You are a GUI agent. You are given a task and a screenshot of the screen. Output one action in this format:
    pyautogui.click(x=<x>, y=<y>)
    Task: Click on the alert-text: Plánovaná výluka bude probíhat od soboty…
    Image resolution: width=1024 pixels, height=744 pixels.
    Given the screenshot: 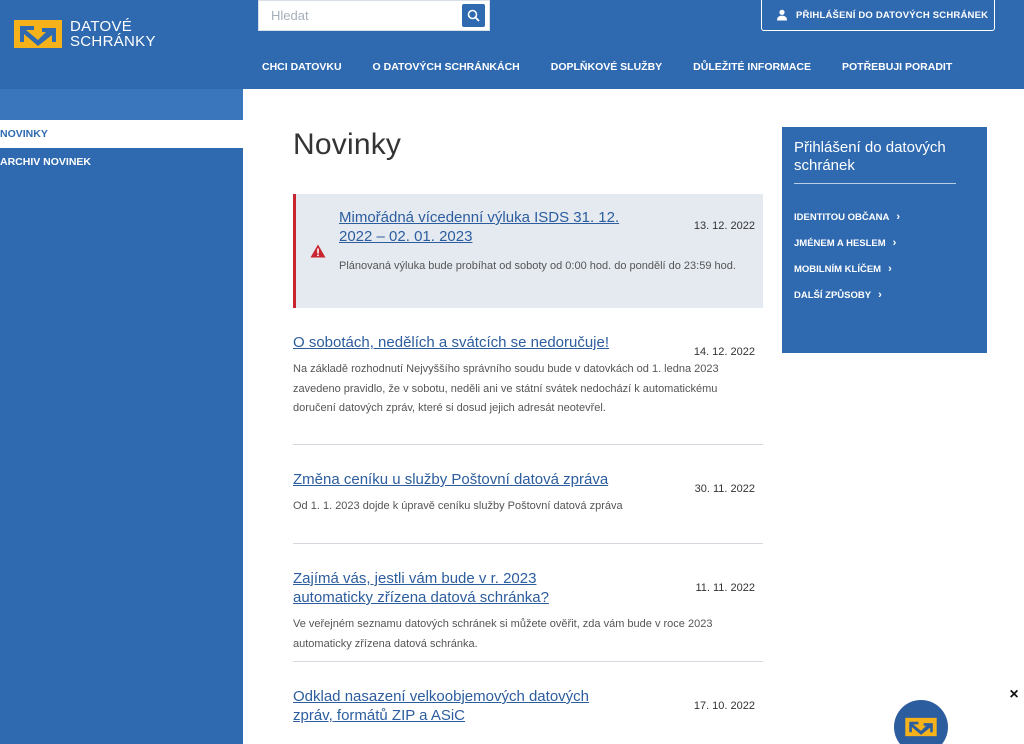 What is the action you would take?
    pyautogui.click(x=537, y=266)
    